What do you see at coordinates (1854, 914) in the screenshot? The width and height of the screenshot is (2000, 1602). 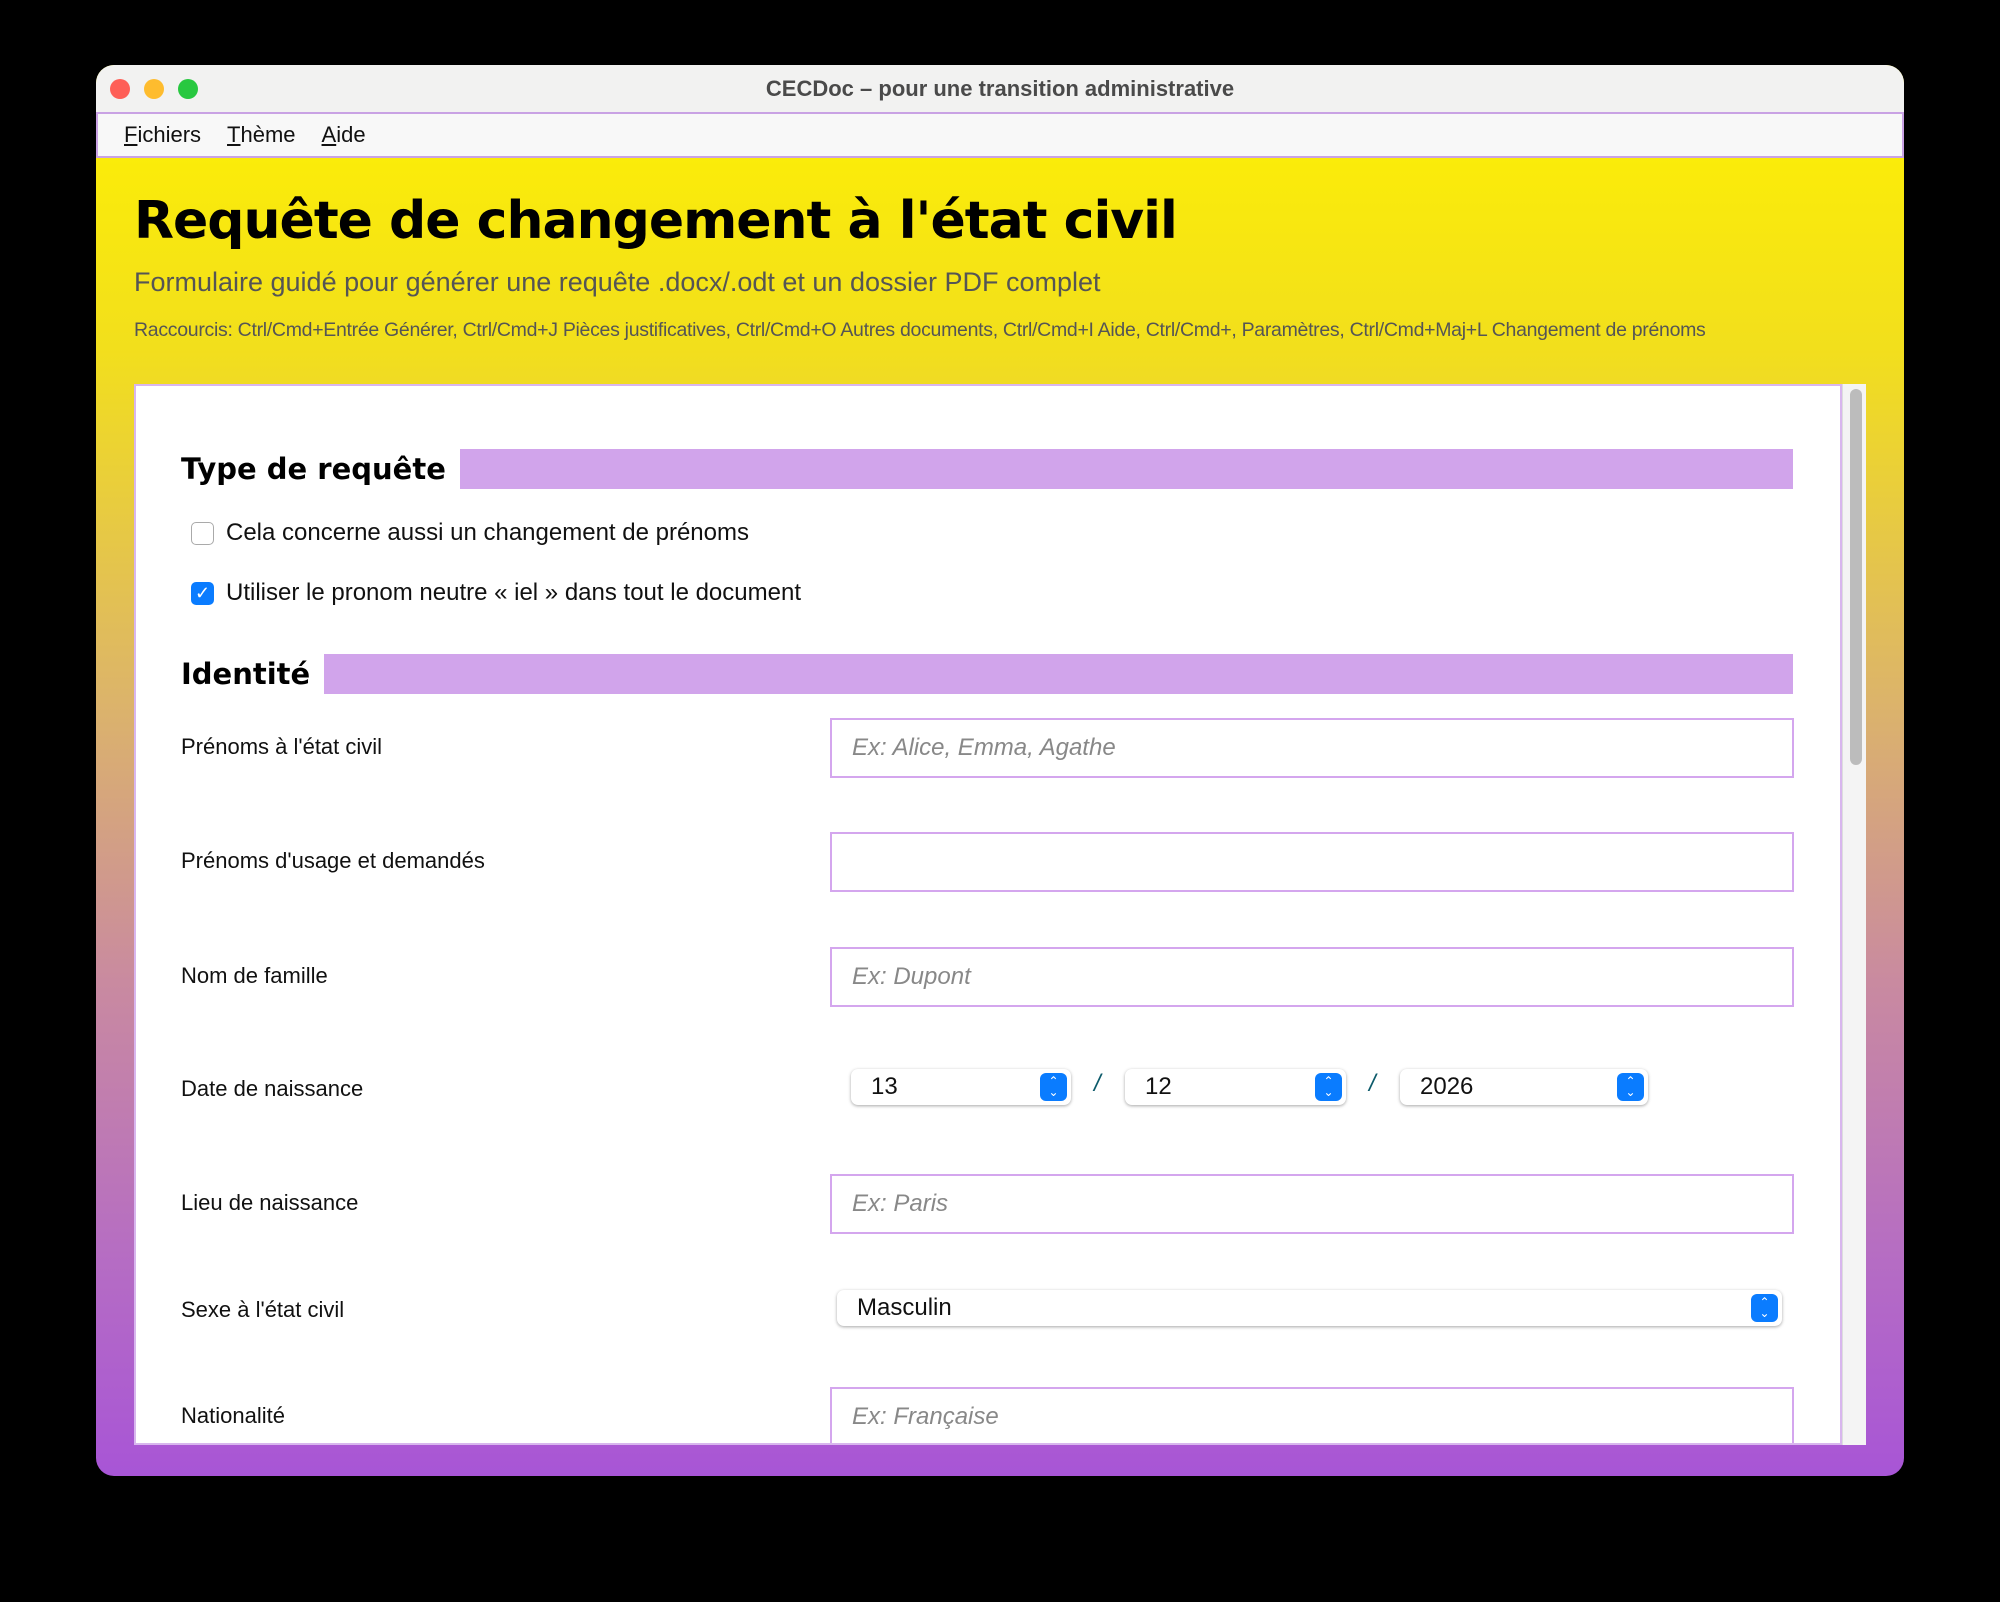 I see `scrollbar` at bounding box center [1854, 914].